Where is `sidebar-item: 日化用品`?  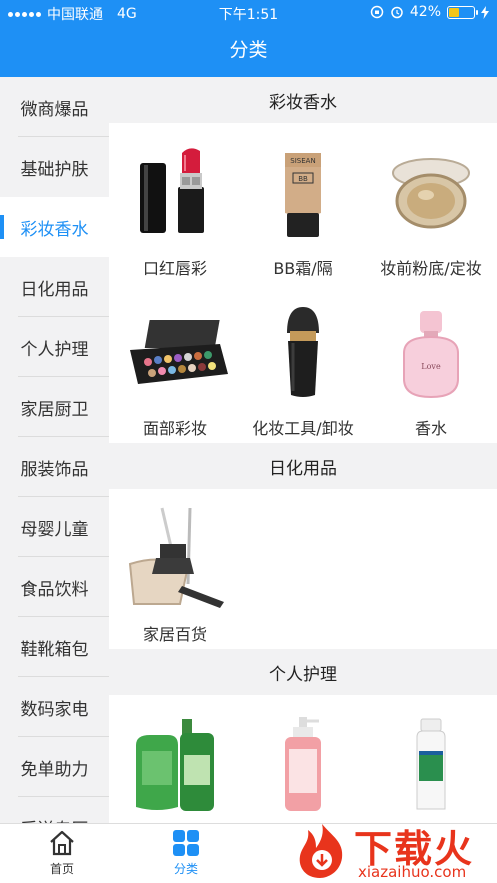 sidebar-item: 日化用品 is located at coordinates (54, 287).